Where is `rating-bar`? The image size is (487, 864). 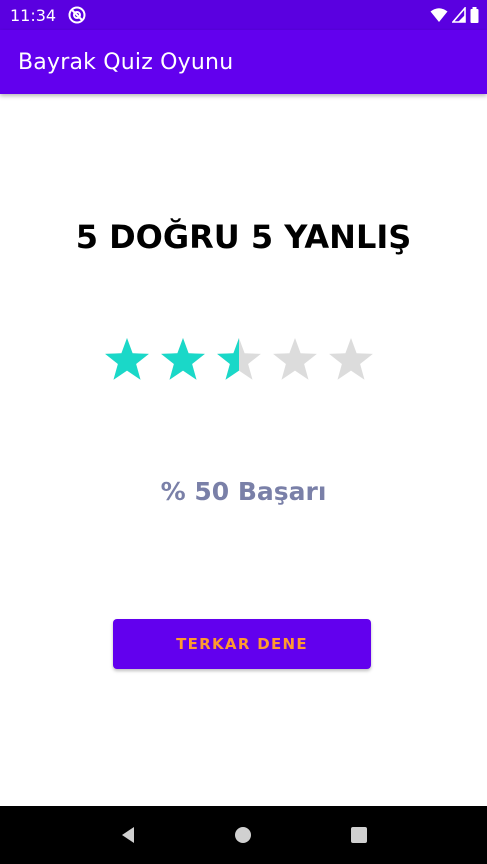 rating-bar is located at coordinates (248, 361).